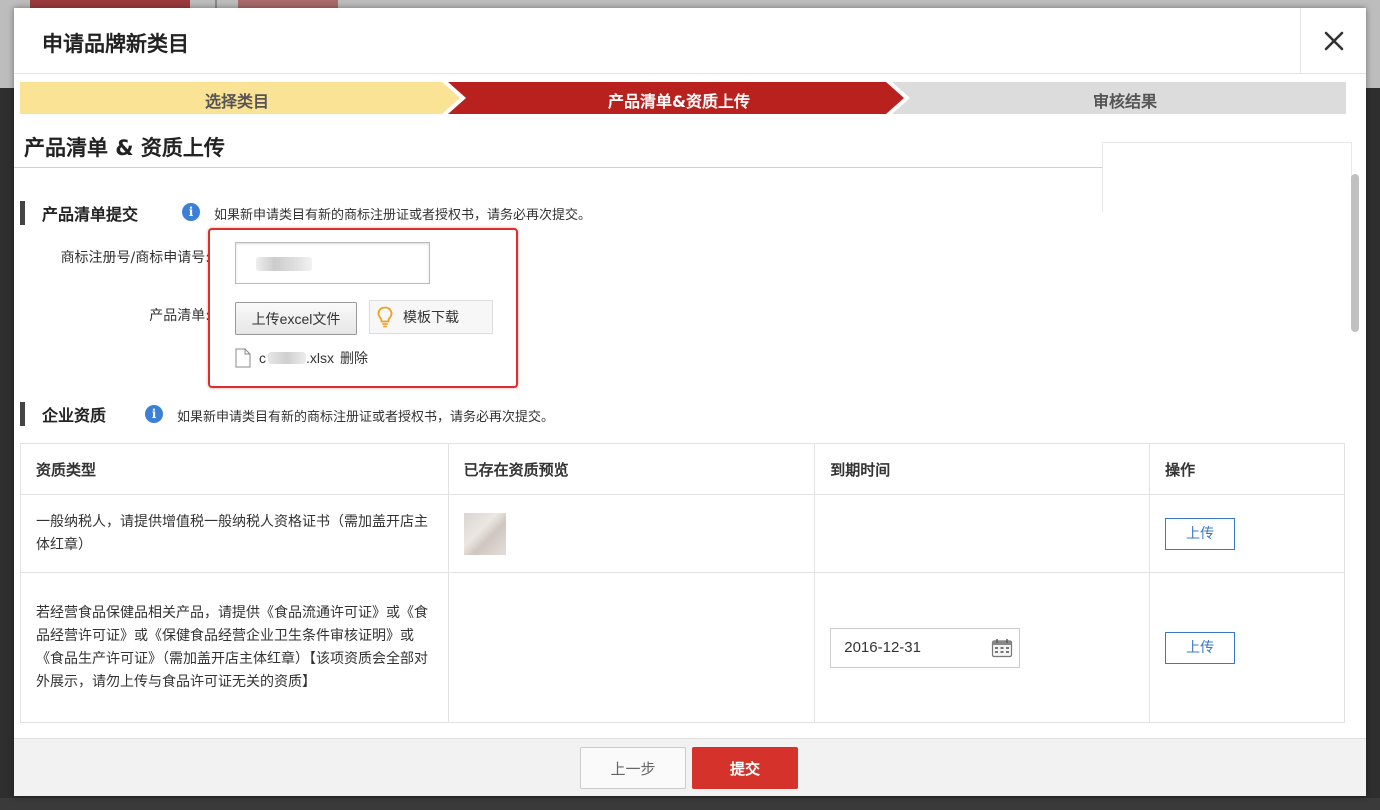  What do you see at coordinates (74, 415) in the screenshot?
I see `enterprise-heading-text: 企业资质` at bounding box center [74, 415].